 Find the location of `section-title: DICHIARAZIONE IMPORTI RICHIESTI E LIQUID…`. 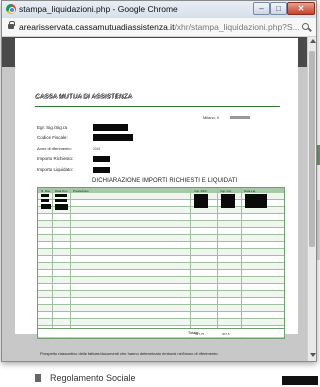

section-title: DICHIARAZIONE IMPORTI RICHIESTI E LIQUID… is located at coordinates (165, 181).